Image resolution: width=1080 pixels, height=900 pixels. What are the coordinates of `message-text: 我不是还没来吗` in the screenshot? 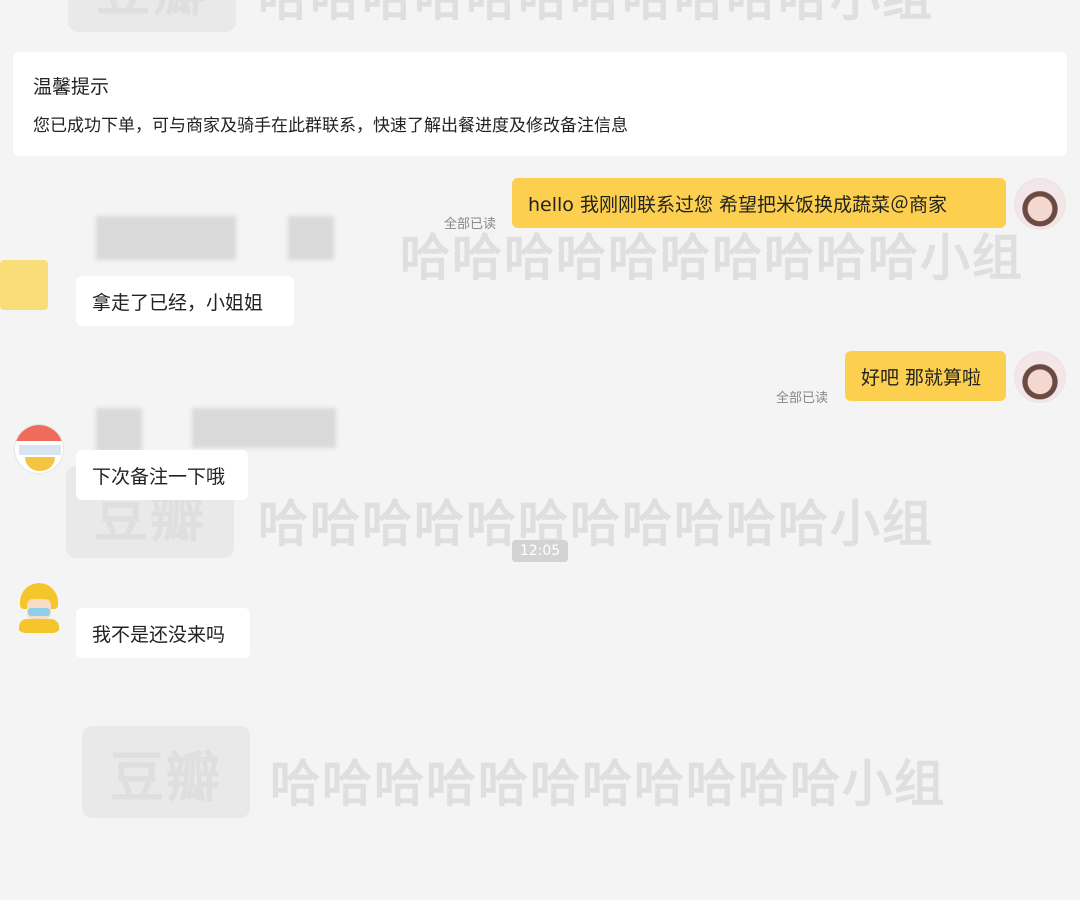 It's located at (159, 634).